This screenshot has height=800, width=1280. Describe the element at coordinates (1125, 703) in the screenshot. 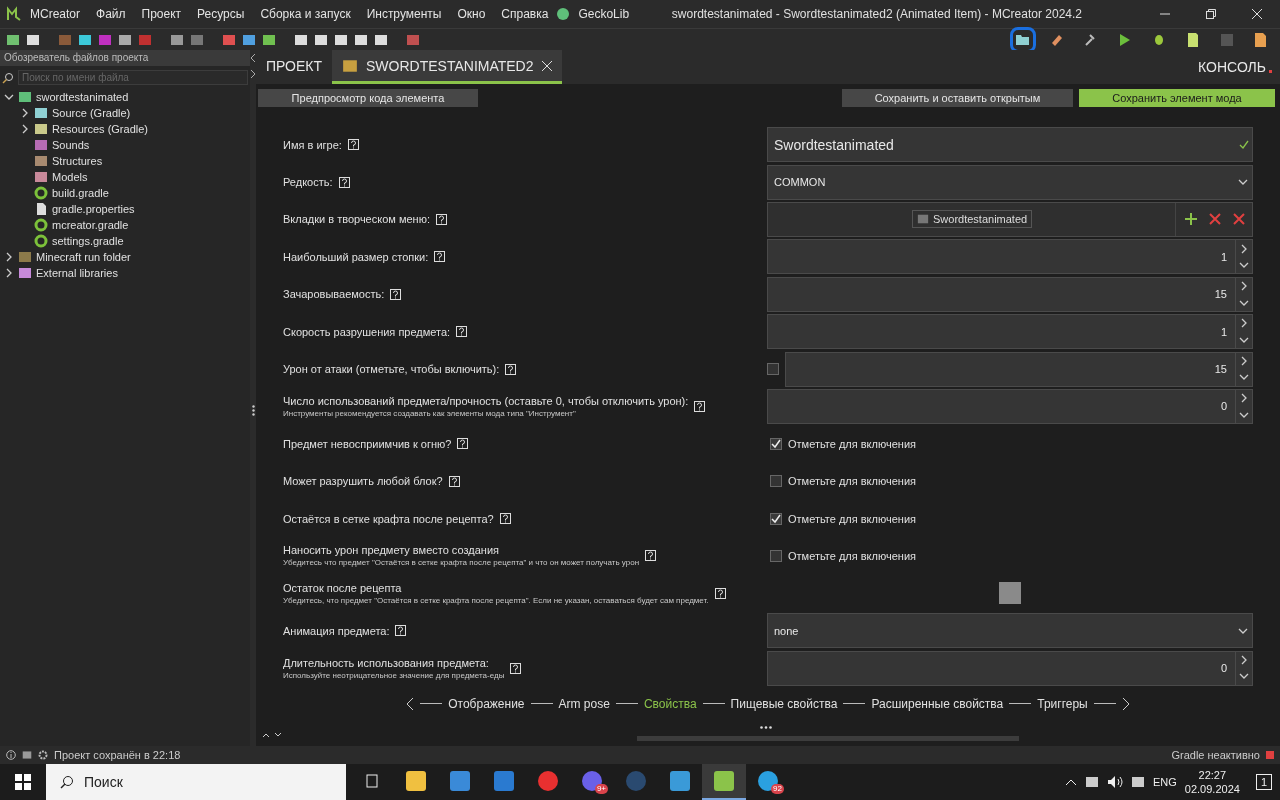

I see `next-icon` at that location.